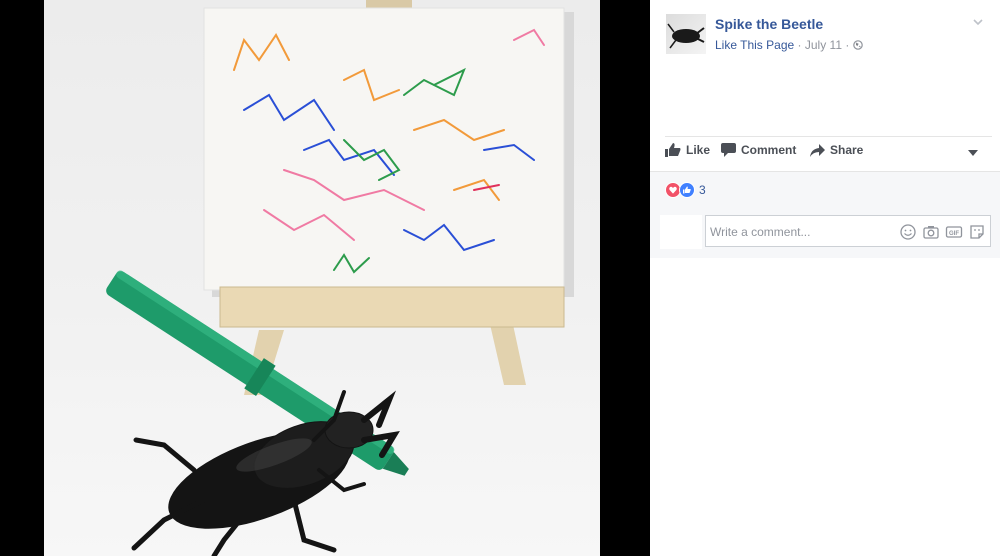 Image resolution: width=1000 pixels, height=556 pixels. I want to click on like-label: Like, so click(698, 150).